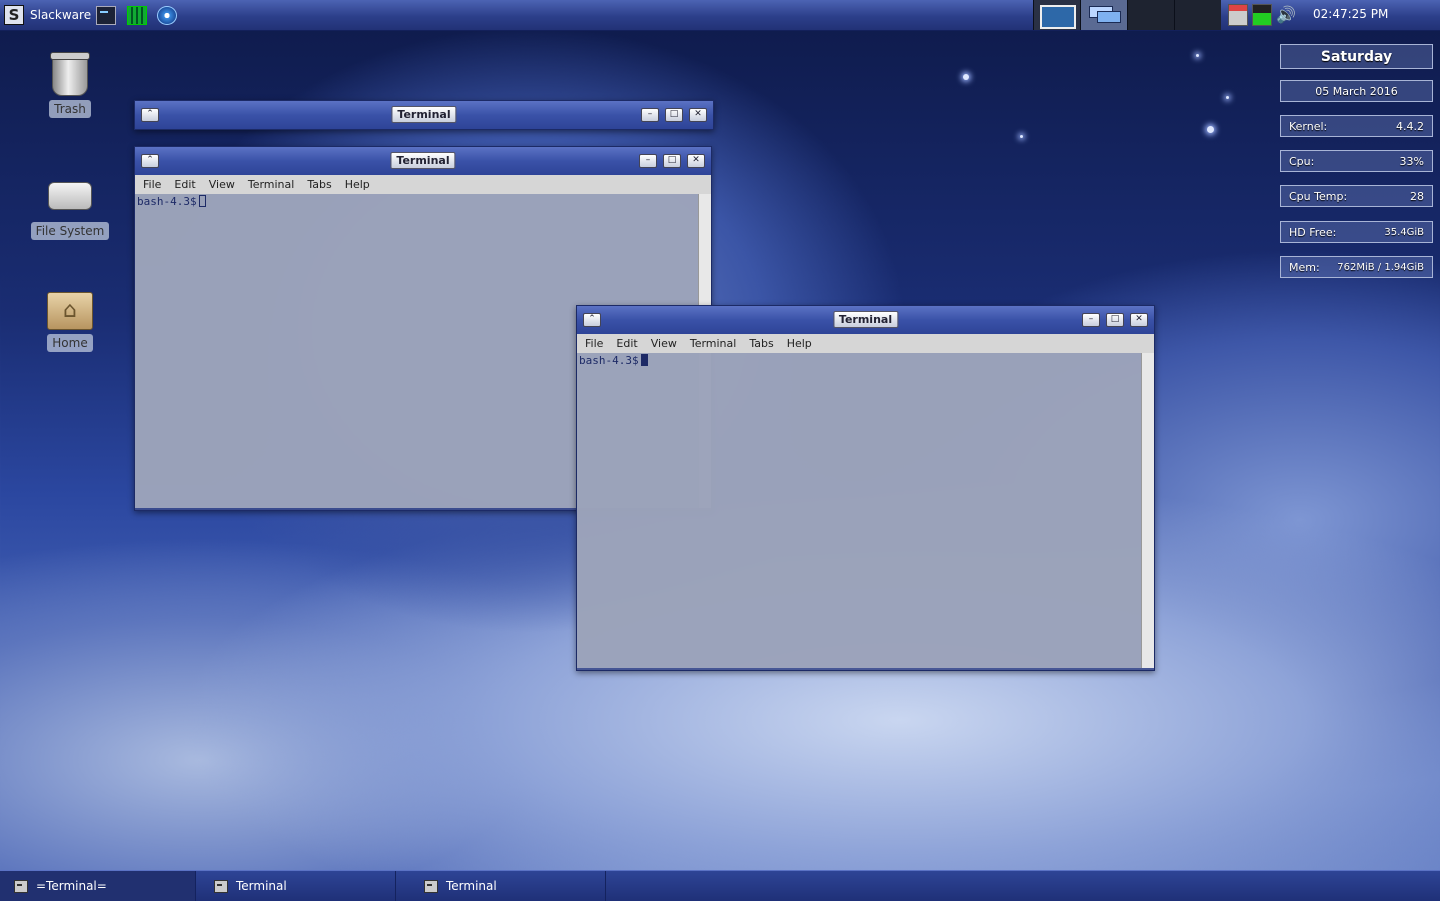 Image resolution: width=1440 pixels, height=901 pixels. Describe the element at coordinates (1286, 15) in the screenshot. I see `volume-icon: 🔊` at that location.